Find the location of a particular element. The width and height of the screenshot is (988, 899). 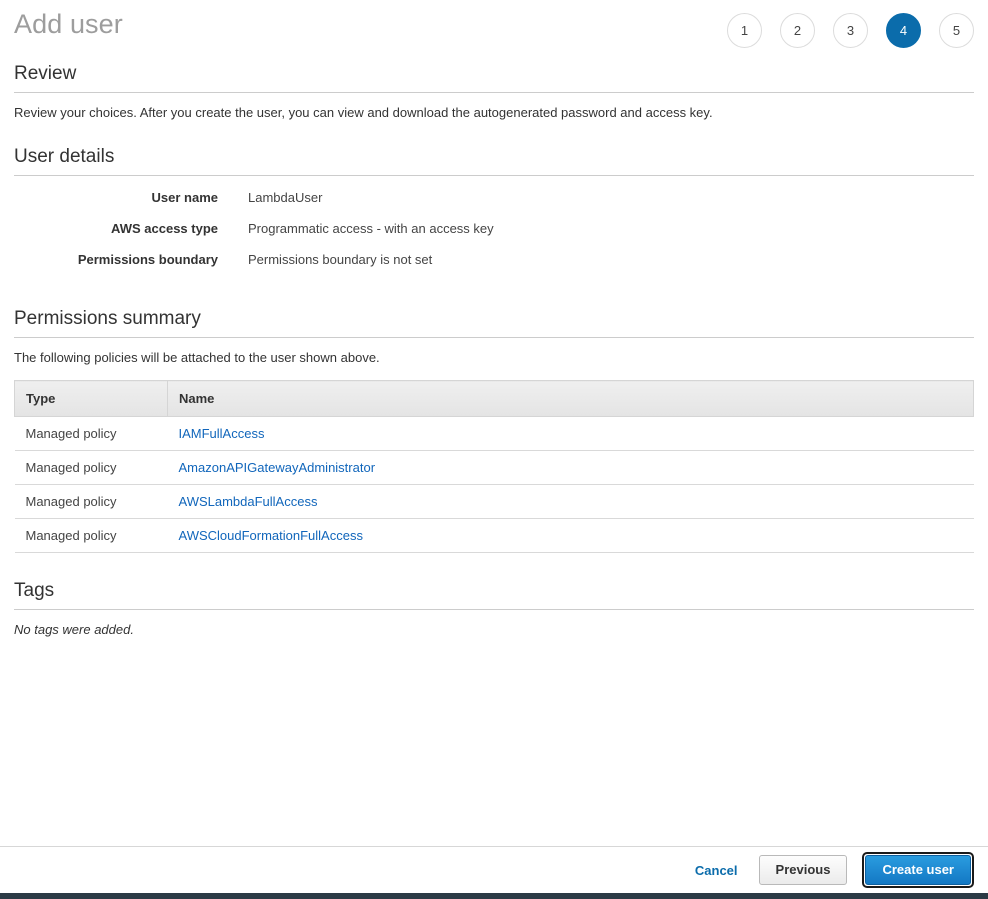

table-row: Managed policy IAMFullAccess is located at coordinates (494, 433).